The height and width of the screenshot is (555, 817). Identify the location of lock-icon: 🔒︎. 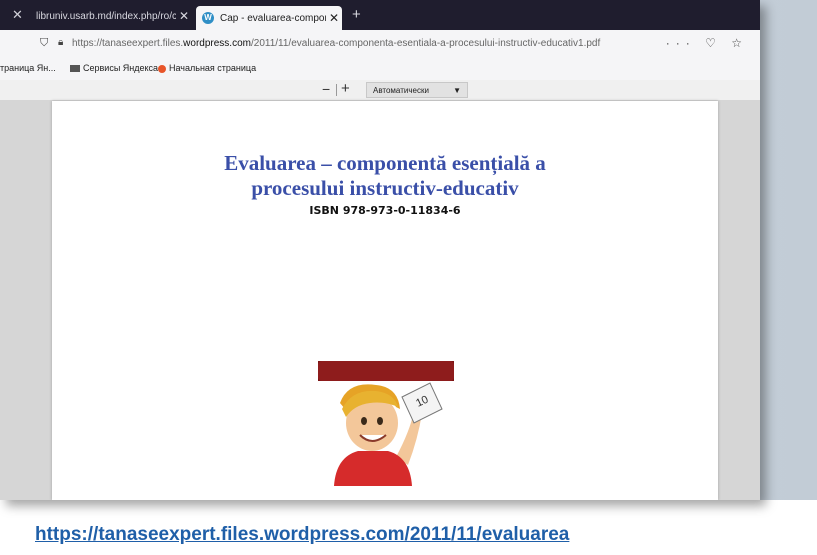
(60, 42).